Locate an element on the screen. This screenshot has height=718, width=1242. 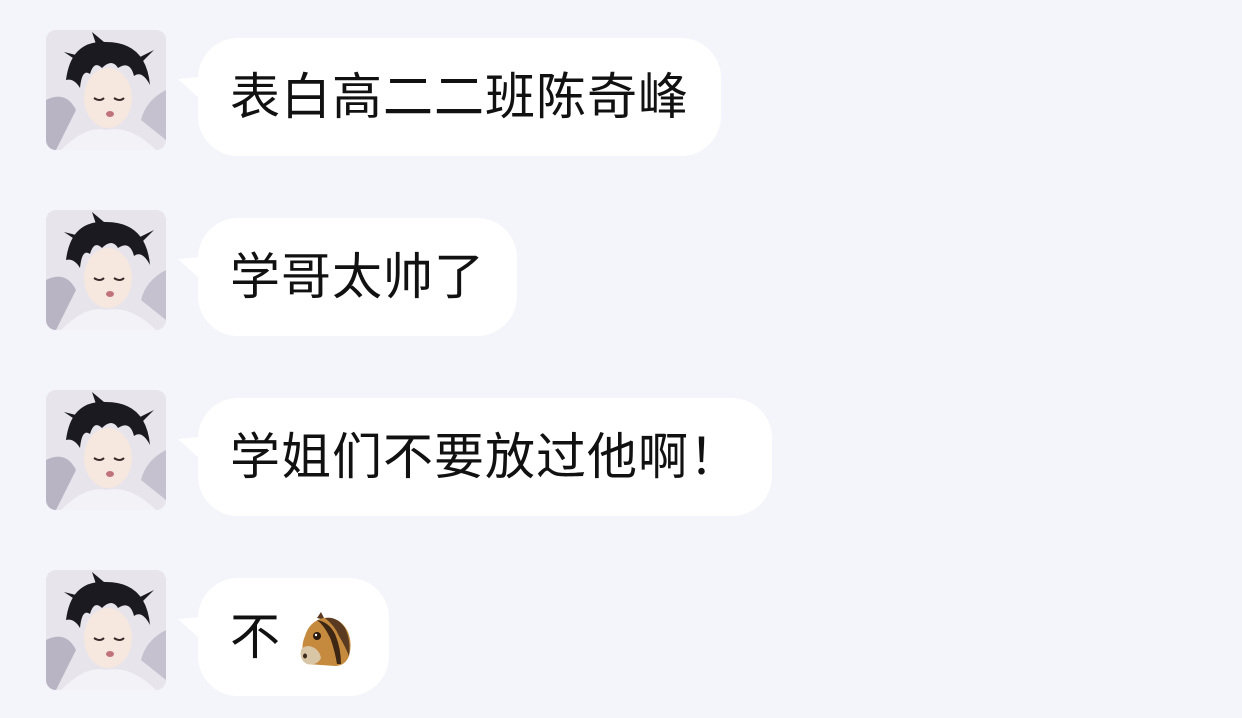
message-bubble: 表白高二二班陈奇峰 is located at coordinates (459, 97).